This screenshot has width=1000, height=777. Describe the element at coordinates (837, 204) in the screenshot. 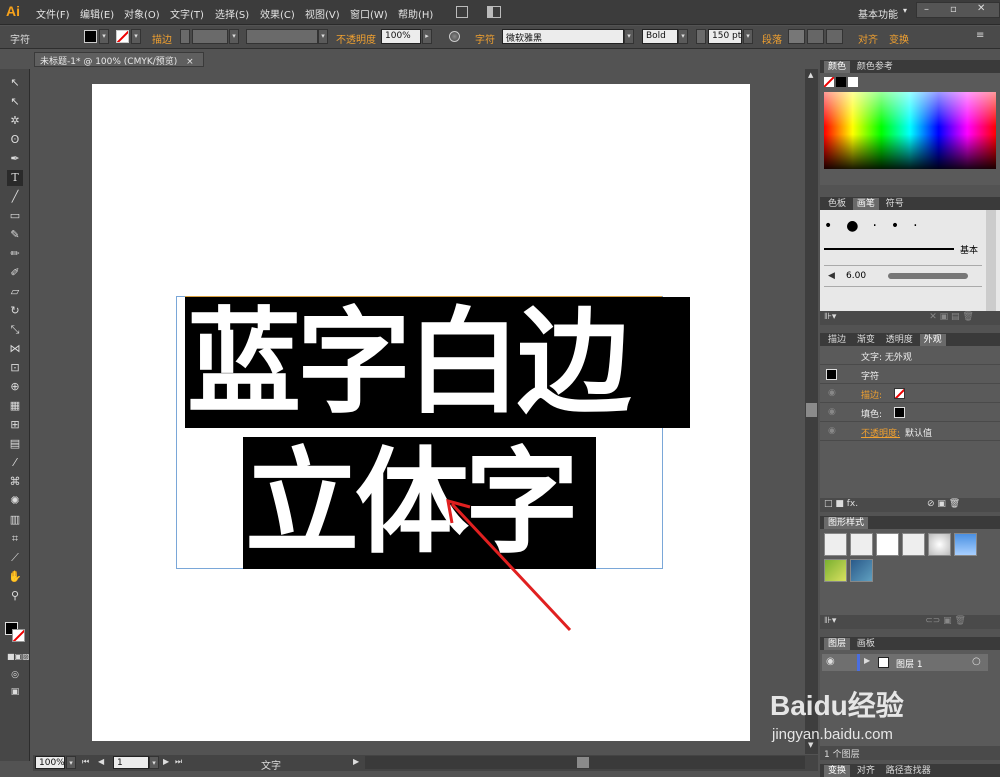

I see `tab-swatches: 色板` at that location.